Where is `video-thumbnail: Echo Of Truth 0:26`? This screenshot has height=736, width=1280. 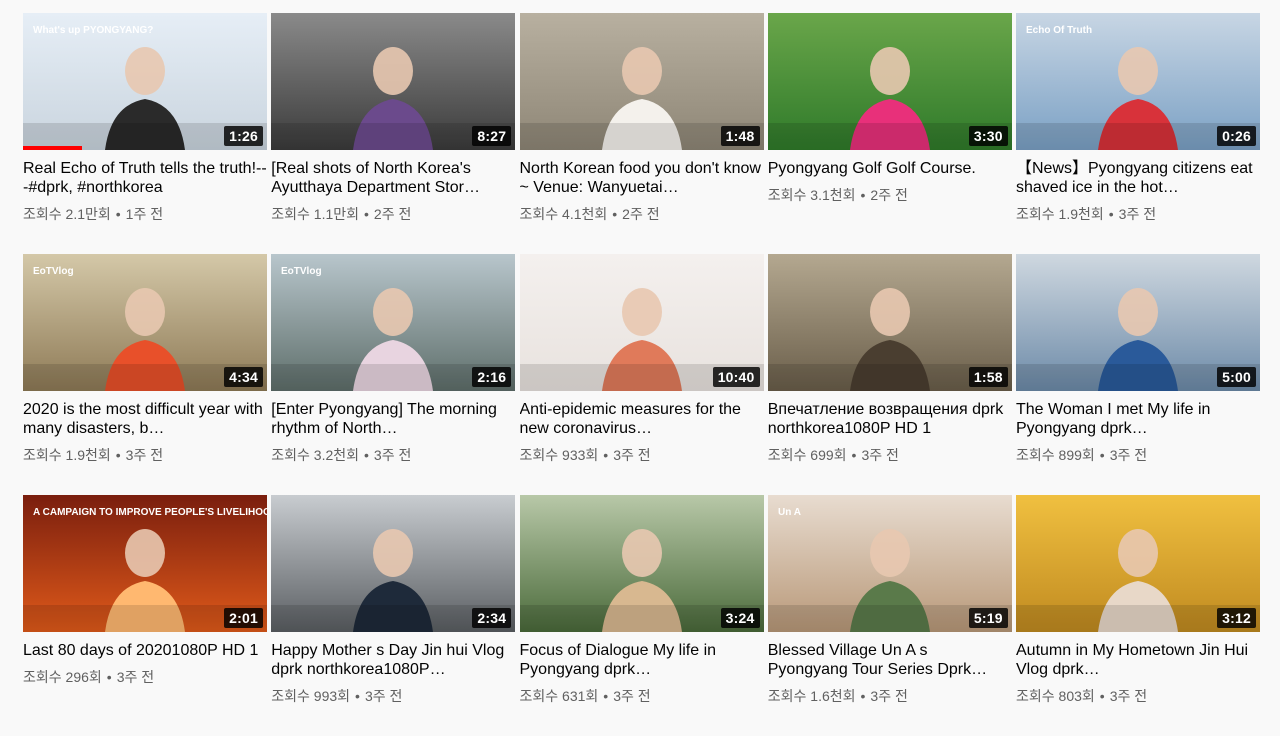
video-thumbnail: Echo Of Truth 0:26 is located at coordinates (1138, 81).